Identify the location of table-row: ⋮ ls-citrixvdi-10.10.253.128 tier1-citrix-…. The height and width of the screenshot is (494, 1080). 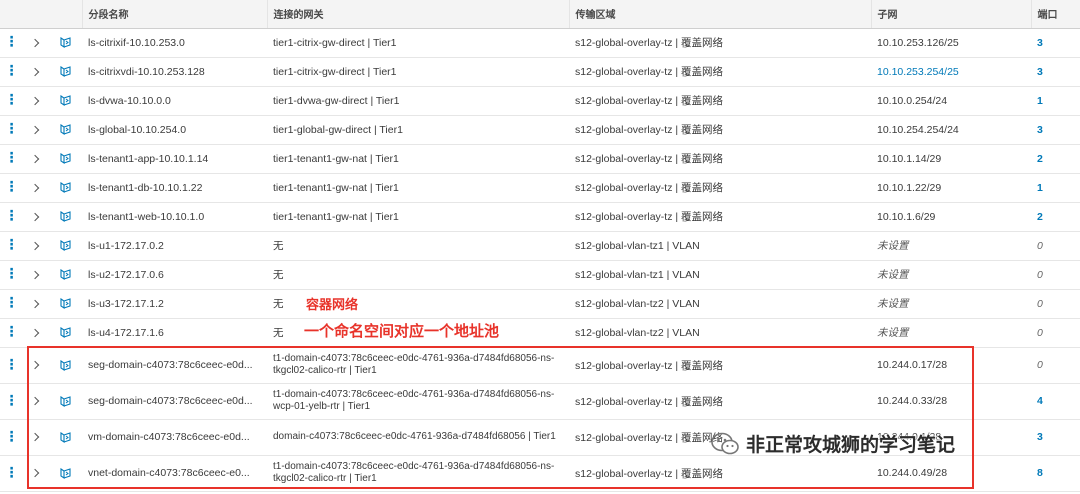
(540, 71).